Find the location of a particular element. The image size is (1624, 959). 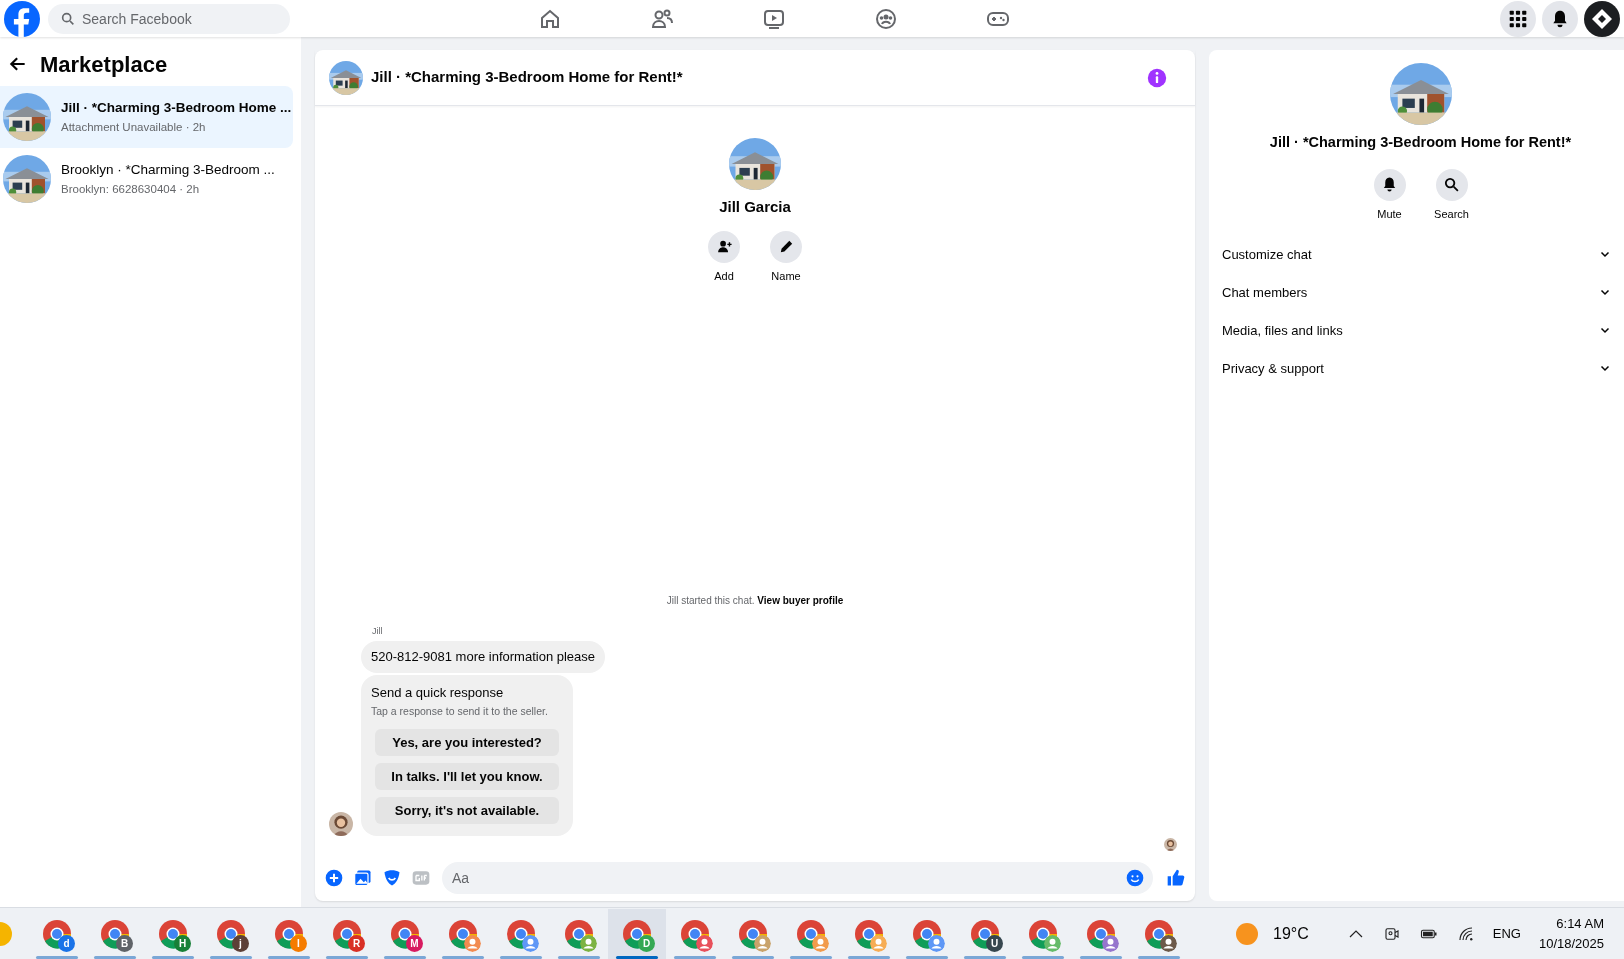

image-icon is located at coordinates (363, 878).